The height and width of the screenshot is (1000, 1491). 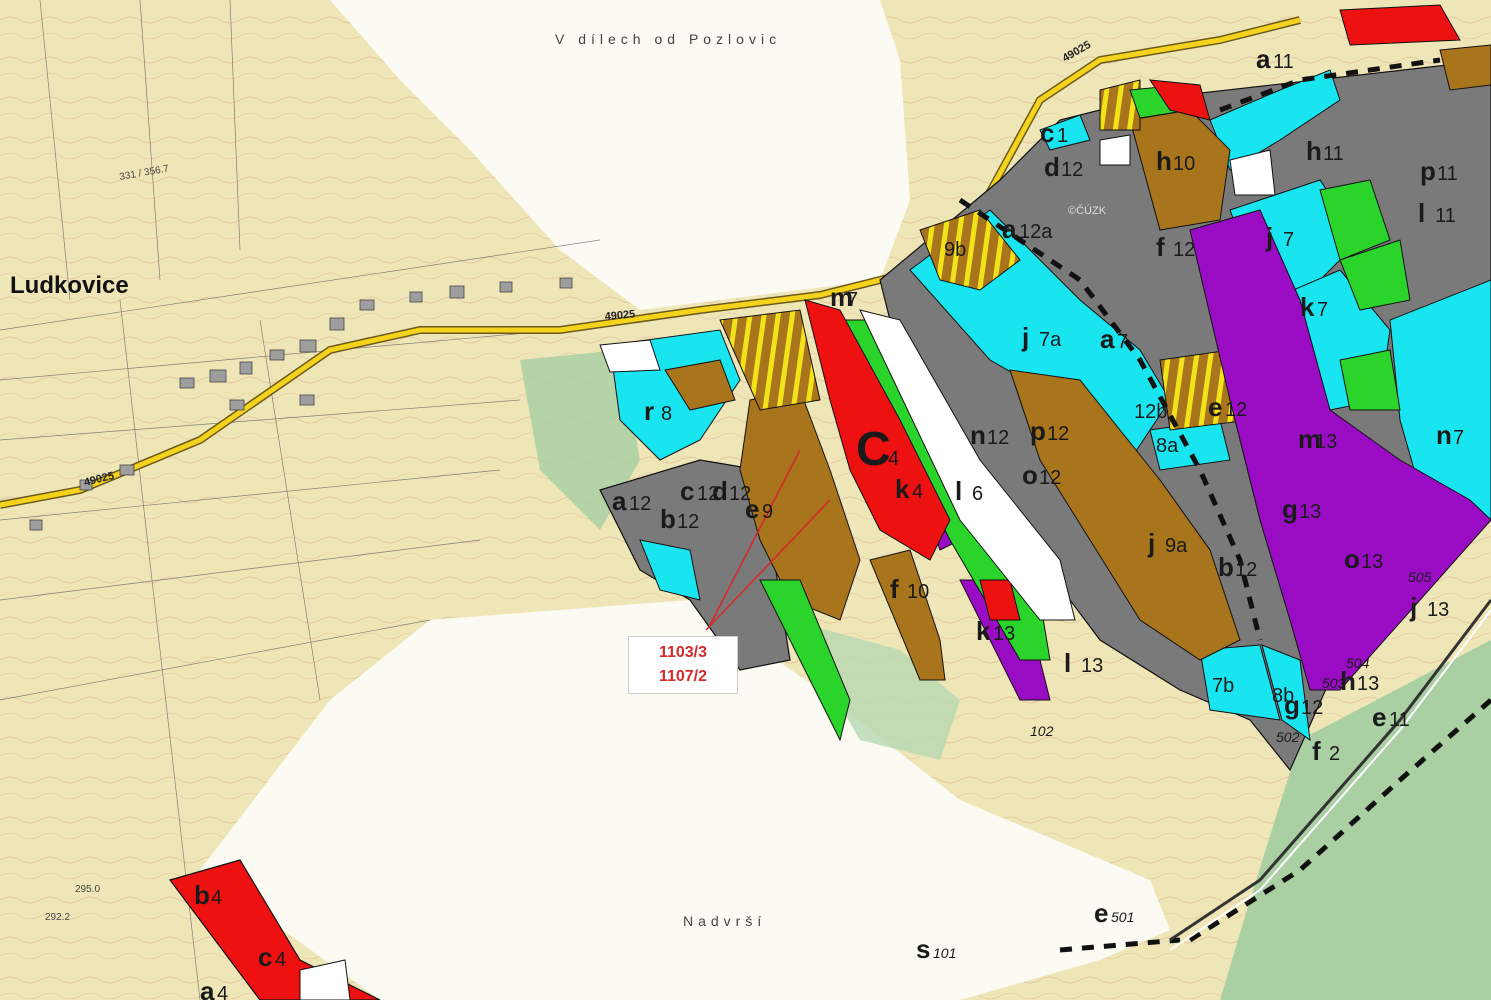 What do you see at coordinates (1122, 917) in the screenshot?
I see `parcel-number-45: 501` at bounding box center [1122, 917].